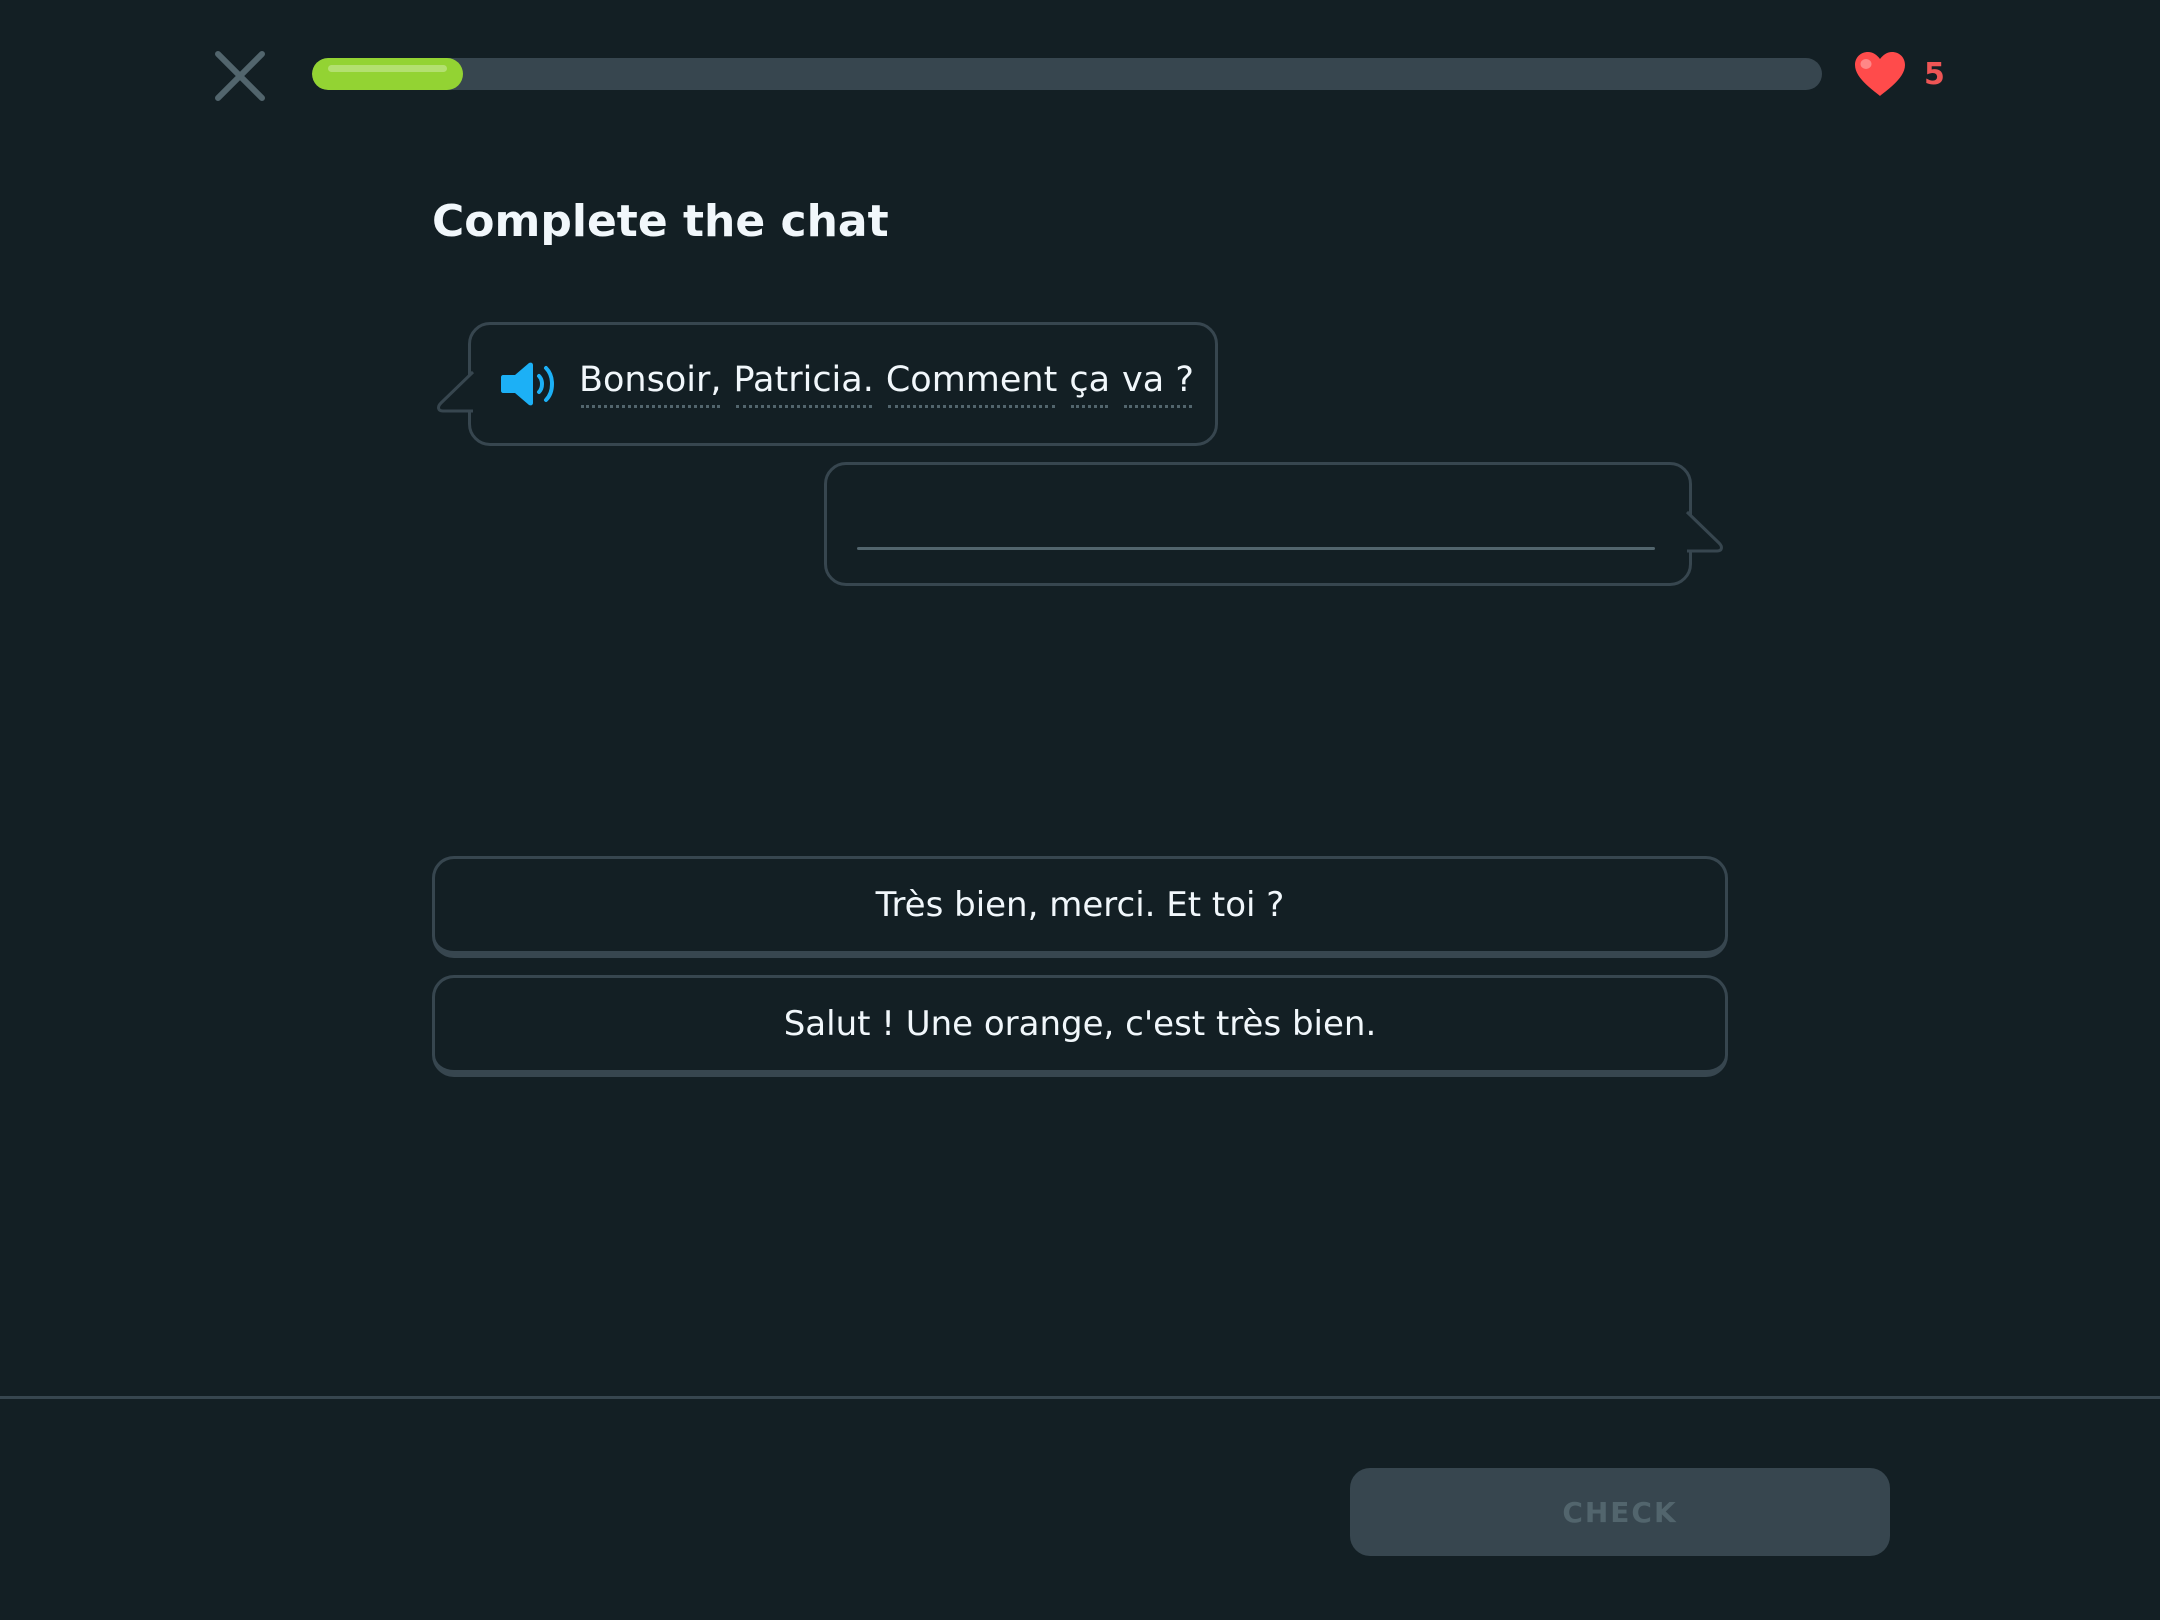  I want to click on lesson-progress-bar, so click(1067, 74).